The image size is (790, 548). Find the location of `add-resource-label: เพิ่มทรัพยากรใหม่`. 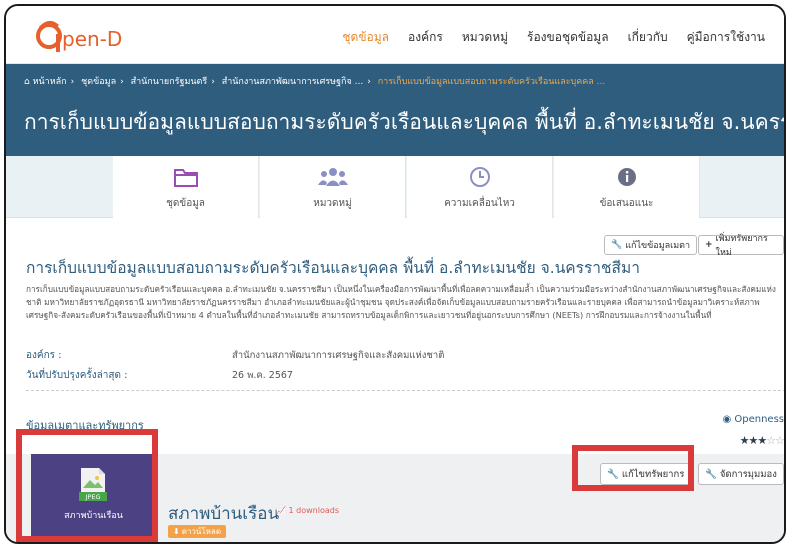

add-resource-label: เพิ่มทรัพยากรใหม่ is located at coordinates (741, 246).